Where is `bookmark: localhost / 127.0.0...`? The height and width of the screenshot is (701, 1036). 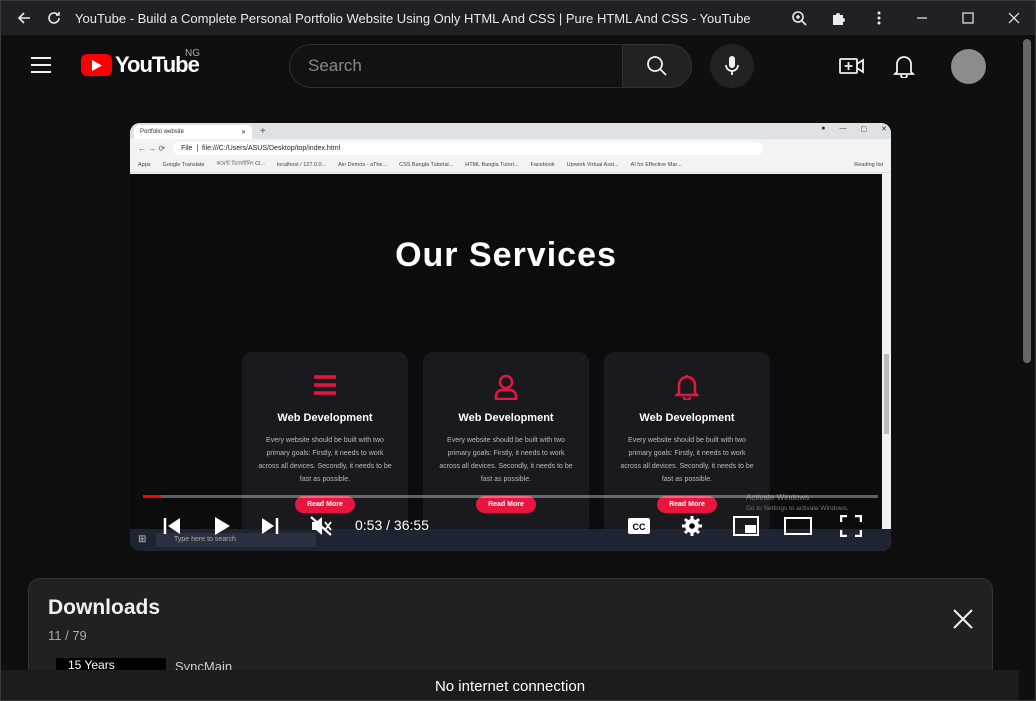
bookmark: localhost / 127.0.0... is located at coordinates (301, 164).